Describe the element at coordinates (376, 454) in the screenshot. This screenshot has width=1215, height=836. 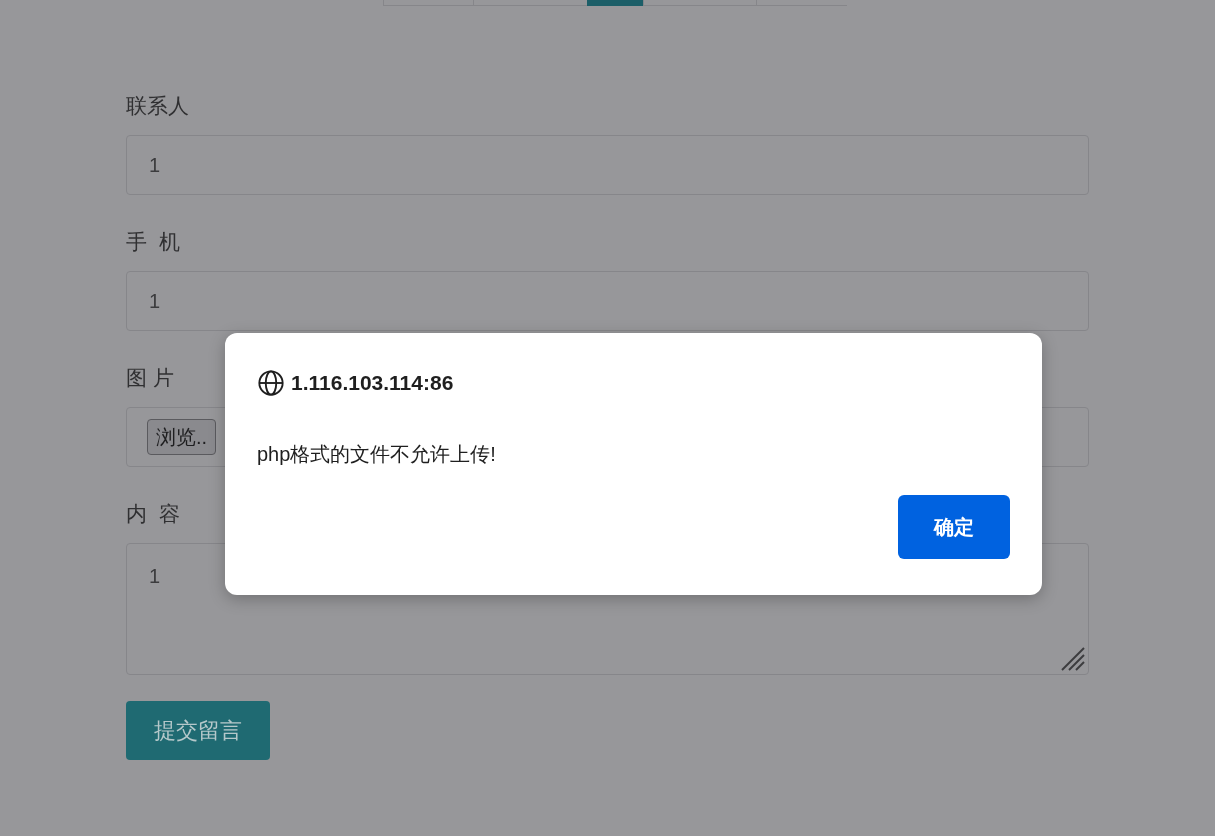
I see `dialog-message: php格式的文件不允许上传!` at that location.